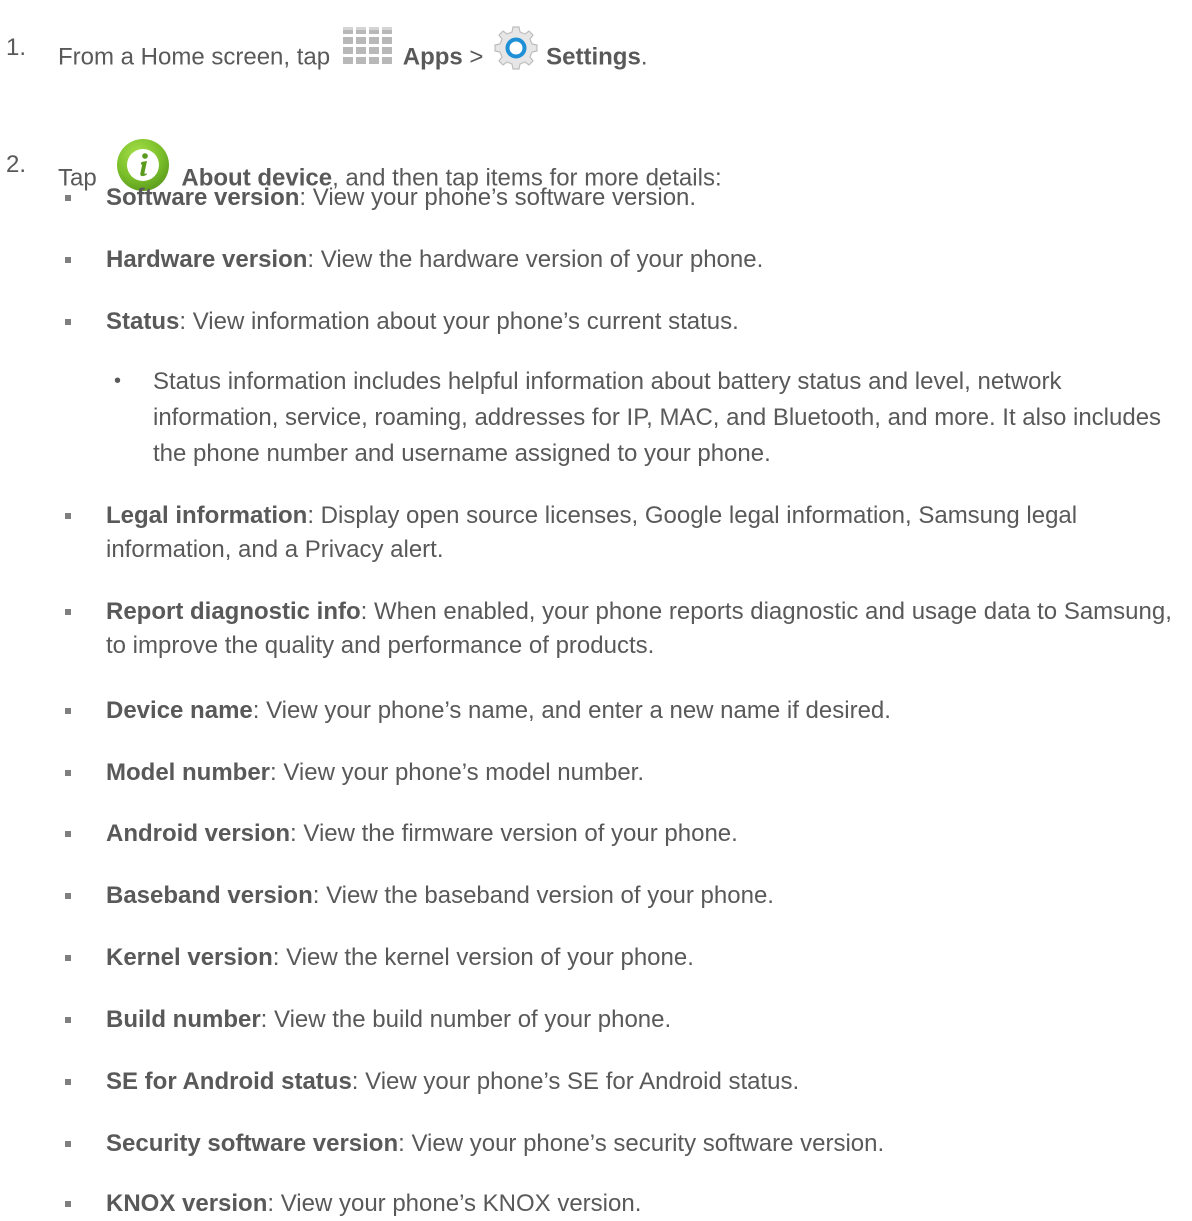 The height and width of the screenshot is (1221, 1192). Describe the element at coordinates (16, 164) in the screenshot. I see `step-2-number: 2.` at that location.